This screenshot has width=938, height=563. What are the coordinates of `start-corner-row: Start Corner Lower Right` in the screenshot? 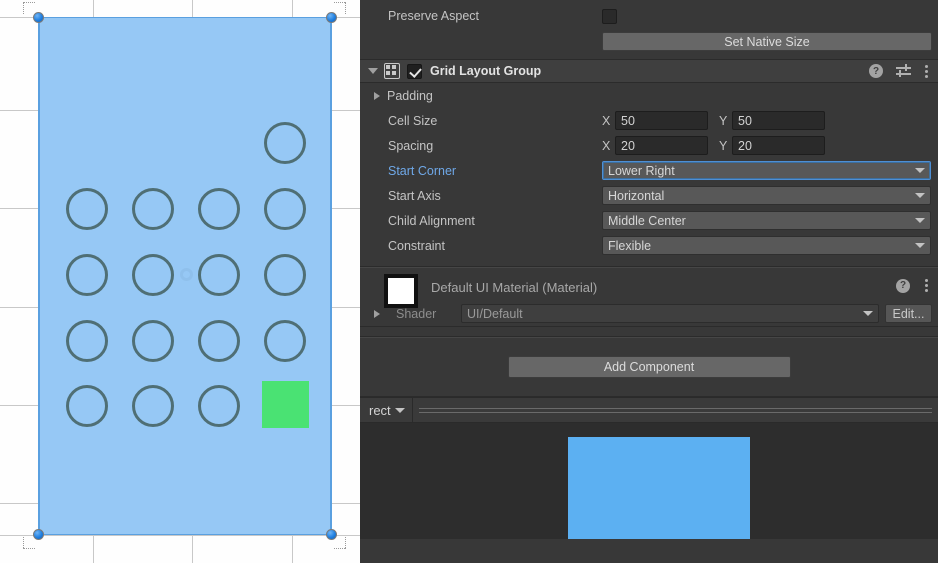 It's located at (649, 170).